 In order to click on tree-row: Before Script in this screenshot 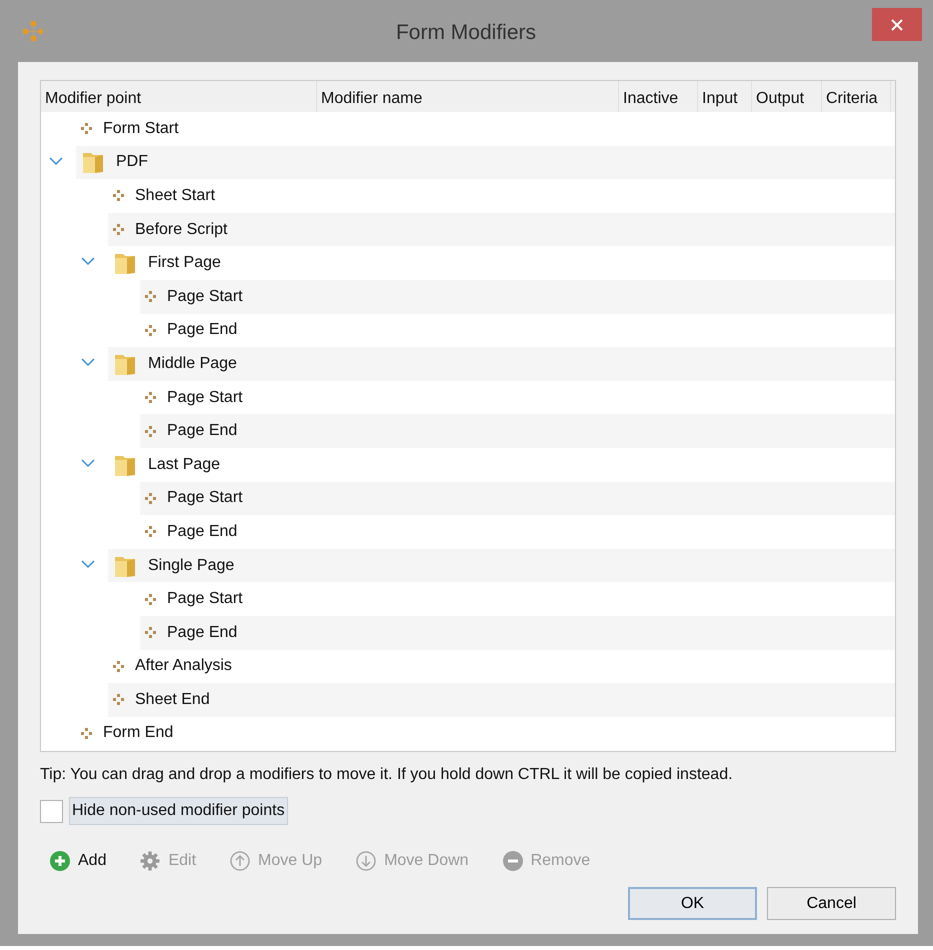, I will do `click(501, 229)`.